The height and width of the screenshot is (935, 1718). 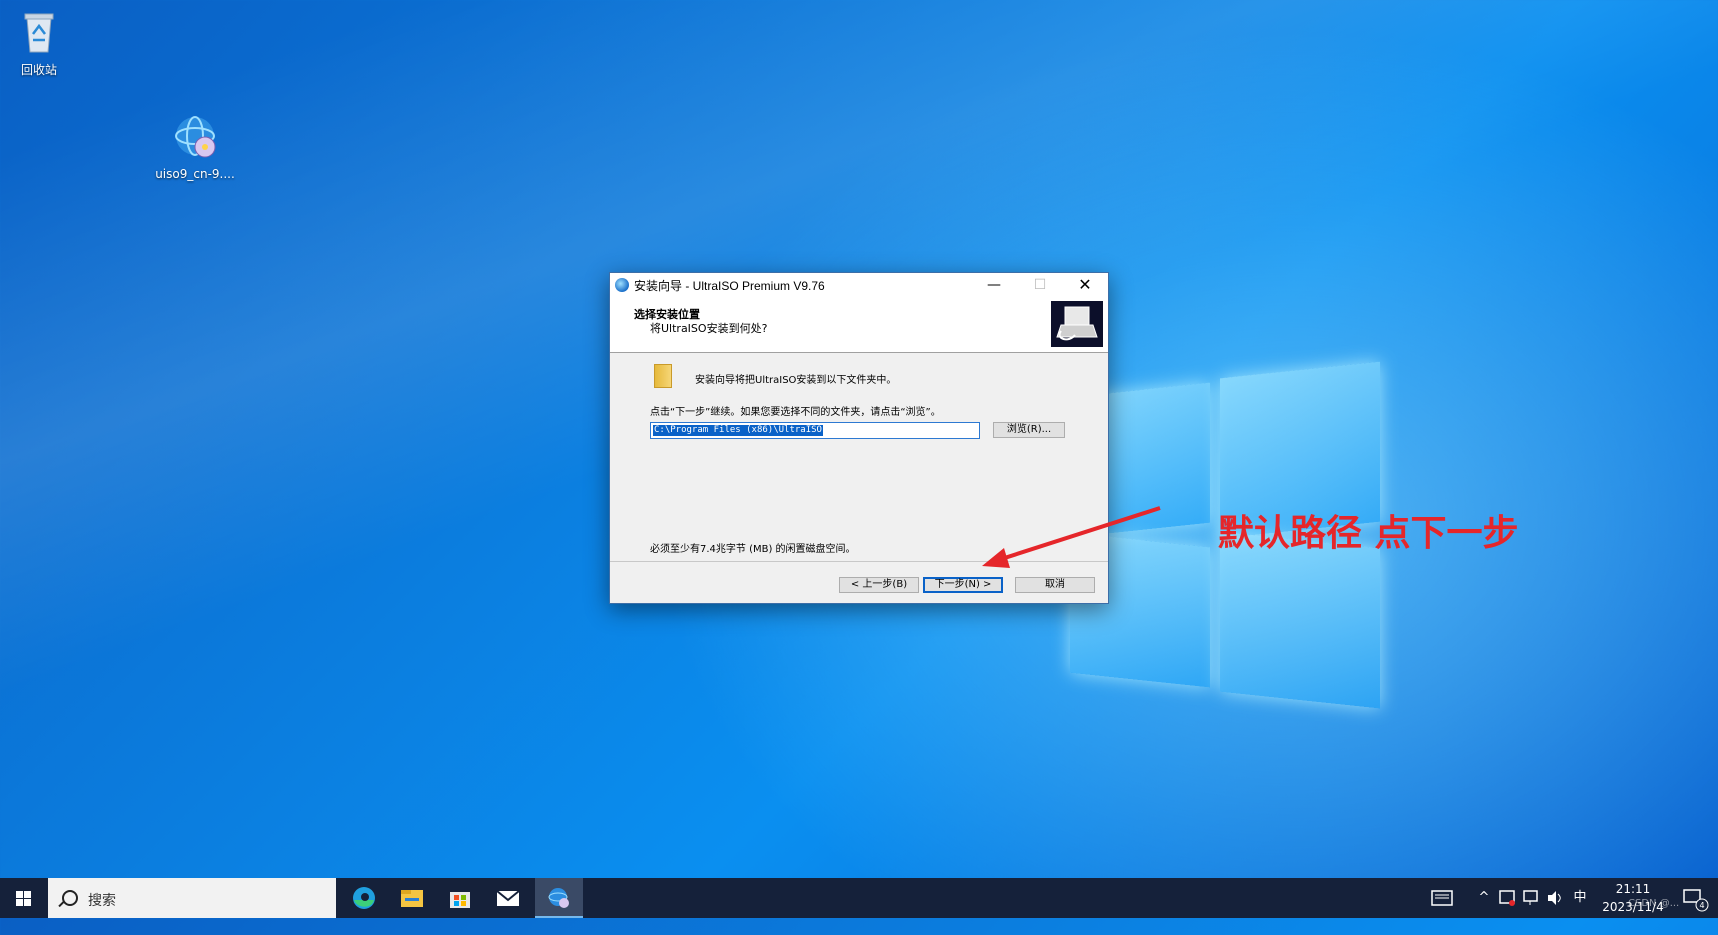 I want to click on chevron-up-icon: ^, so click(x=1484, y=898).